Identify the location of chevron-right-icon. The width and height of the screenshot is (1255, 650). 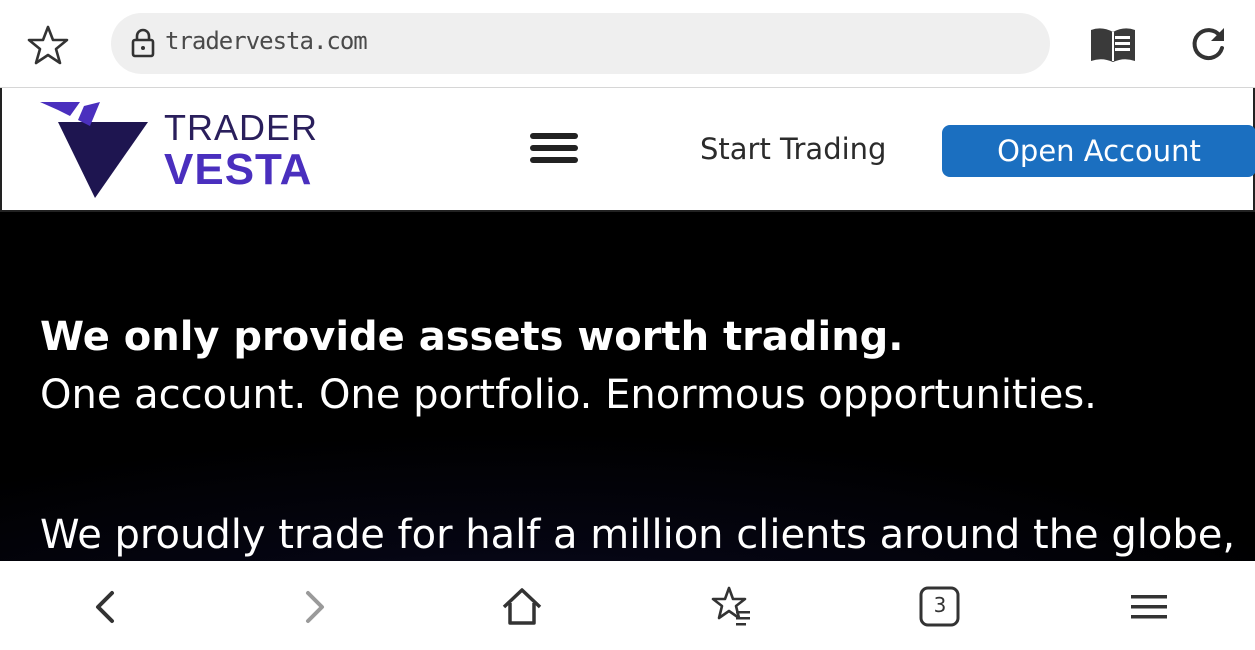
(314, 607).